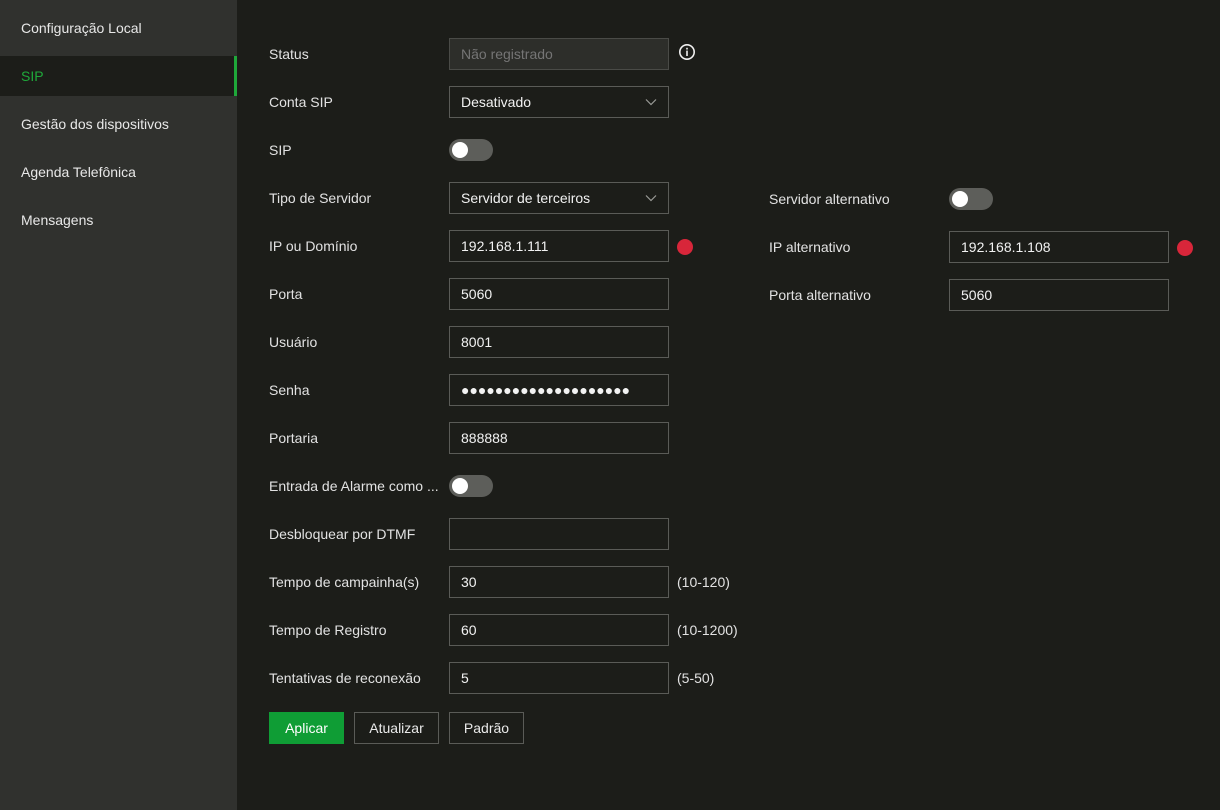  What do you see at coordinates (313, 246) in the screenshot?
I see `ip-domain-label: IP ou Domínio` at bounding box center [313, 246].